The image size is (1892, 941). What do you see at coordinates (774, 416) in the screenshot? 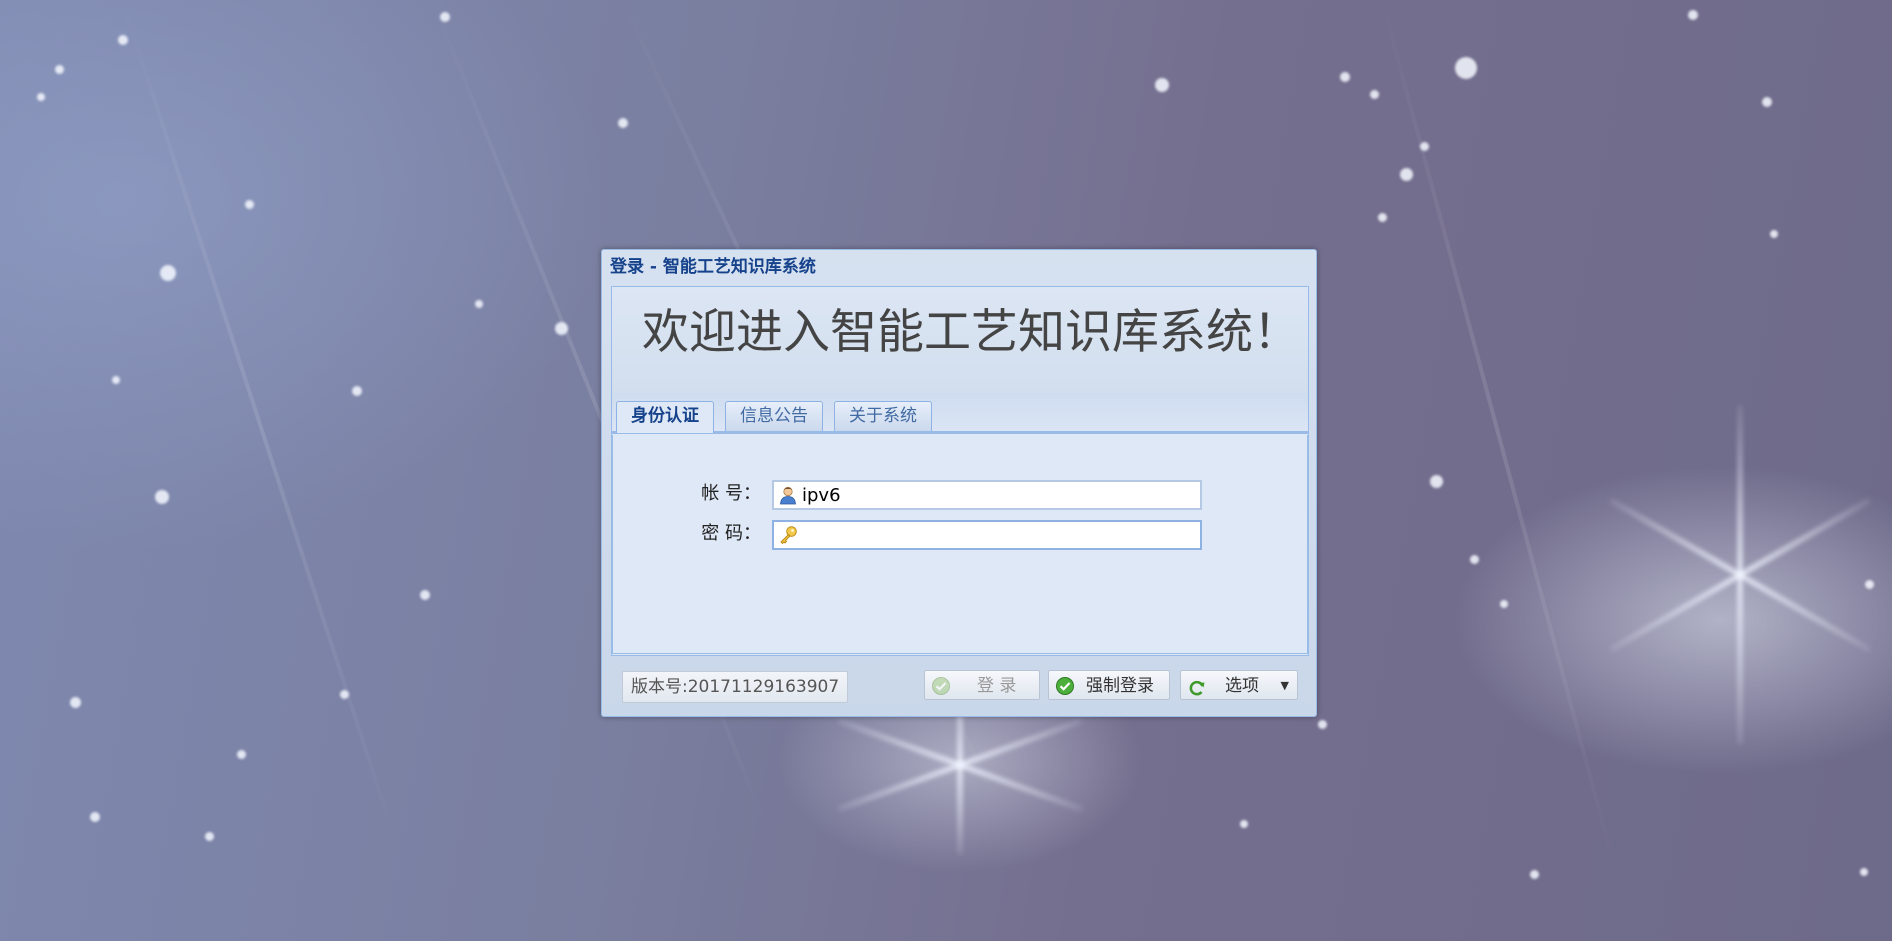
I see `tab-announcements: 信息公告` at bounding box center [774, 416].